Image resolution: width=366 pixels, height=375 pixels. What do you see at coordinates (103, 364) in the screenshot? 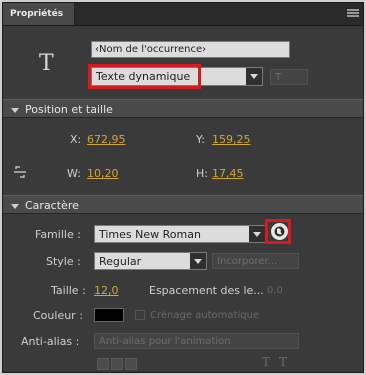
I see `selectable-text-icon` at bounding box center [103, 364].